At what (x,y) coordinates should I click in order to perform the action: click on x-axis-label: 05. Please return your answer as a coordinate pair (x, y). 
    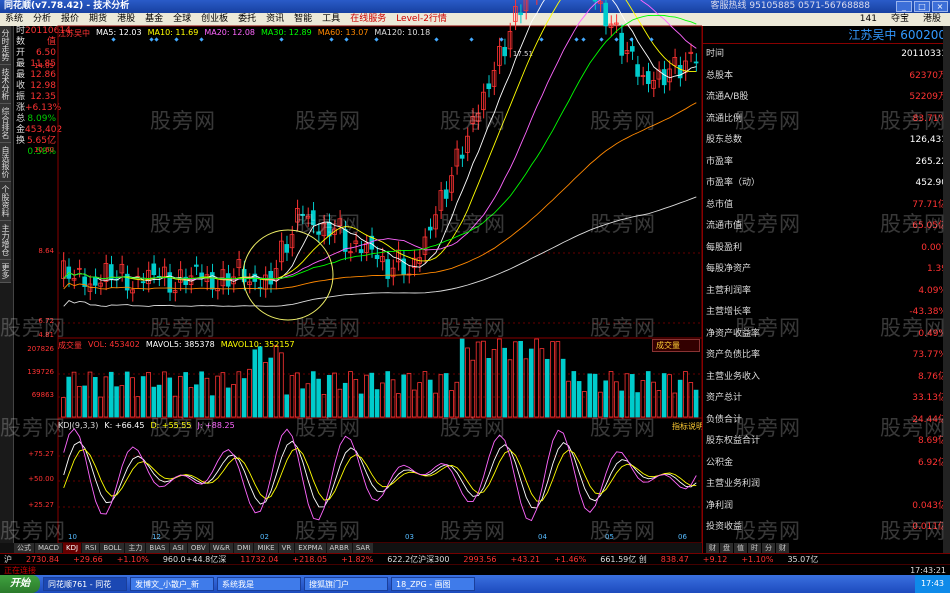
    Looking at the image, I should click on (609, 537).